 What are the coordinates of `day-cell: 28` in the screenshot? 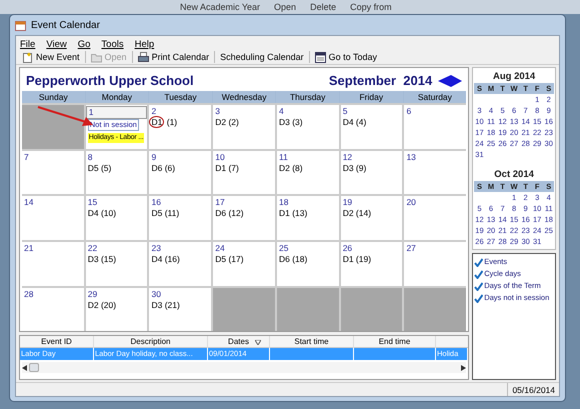 It's located at (53, 310).